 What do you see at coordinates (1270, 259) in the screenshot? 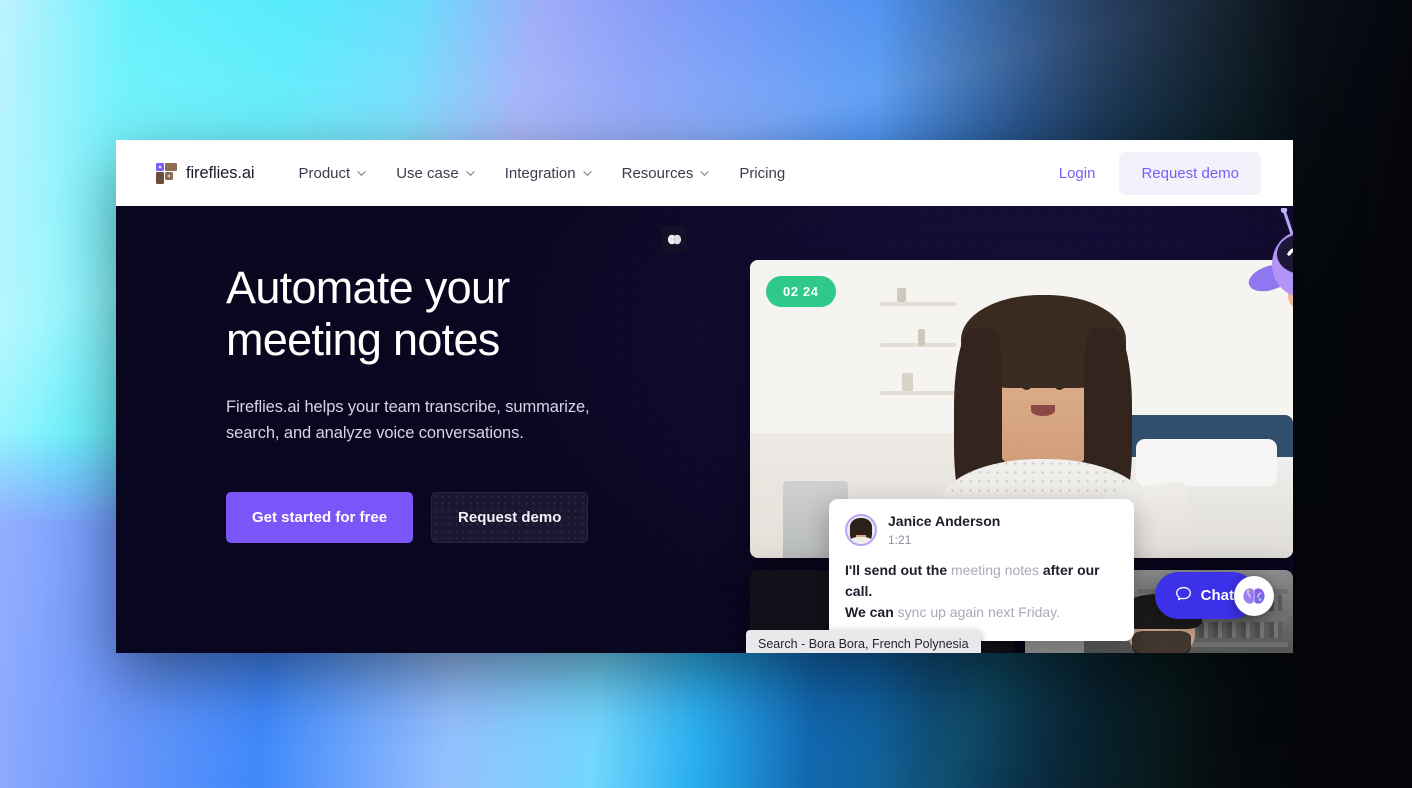
I see `firefly-mascot-icon` at bounding box center [1270, 259].